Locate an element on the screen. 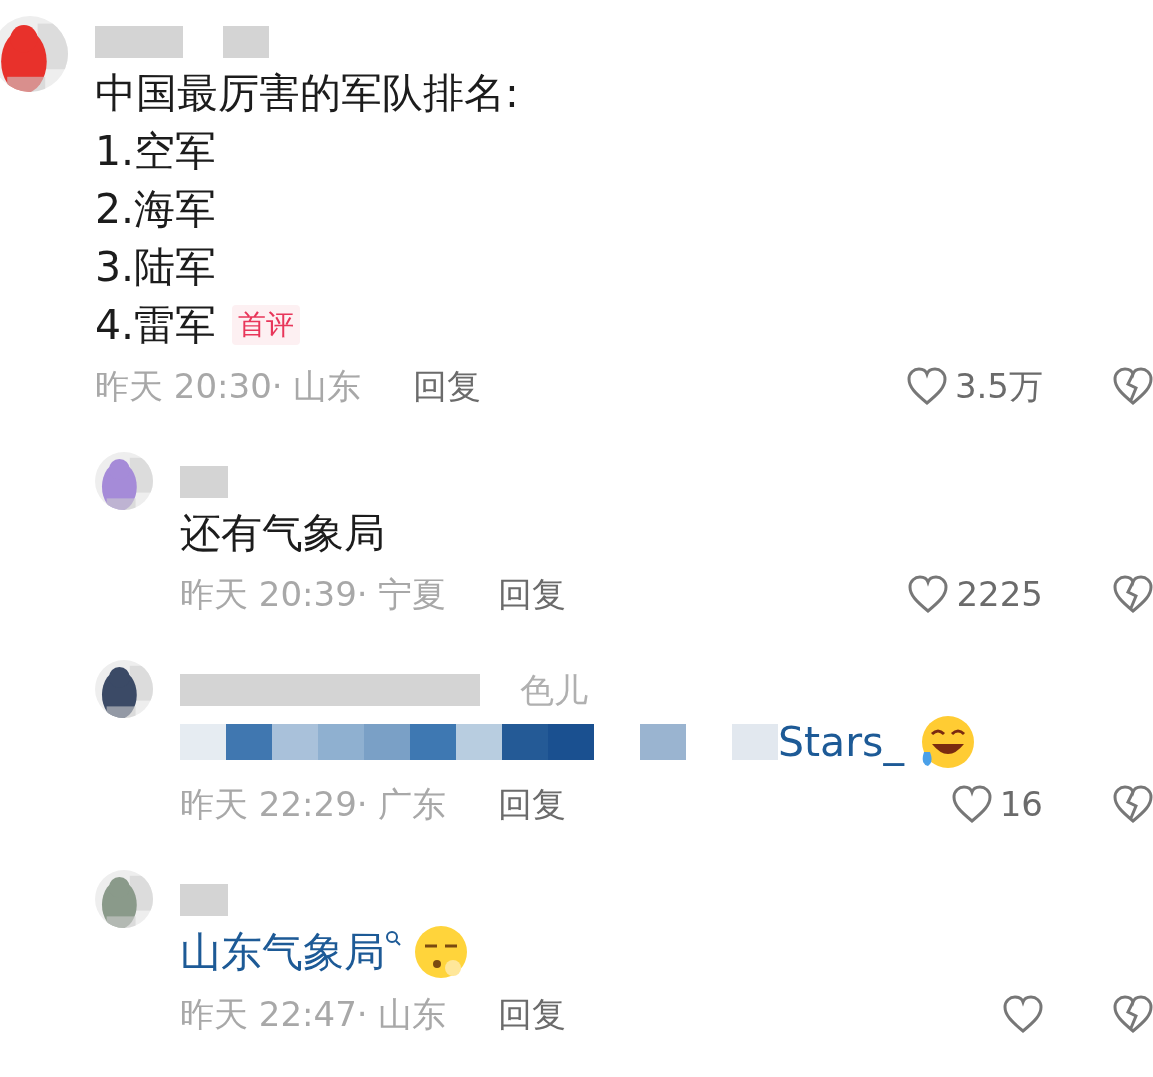 The height and width of the screenshot is (1077, 1153). like-count: 2225 is located at coordinates (999, 594).